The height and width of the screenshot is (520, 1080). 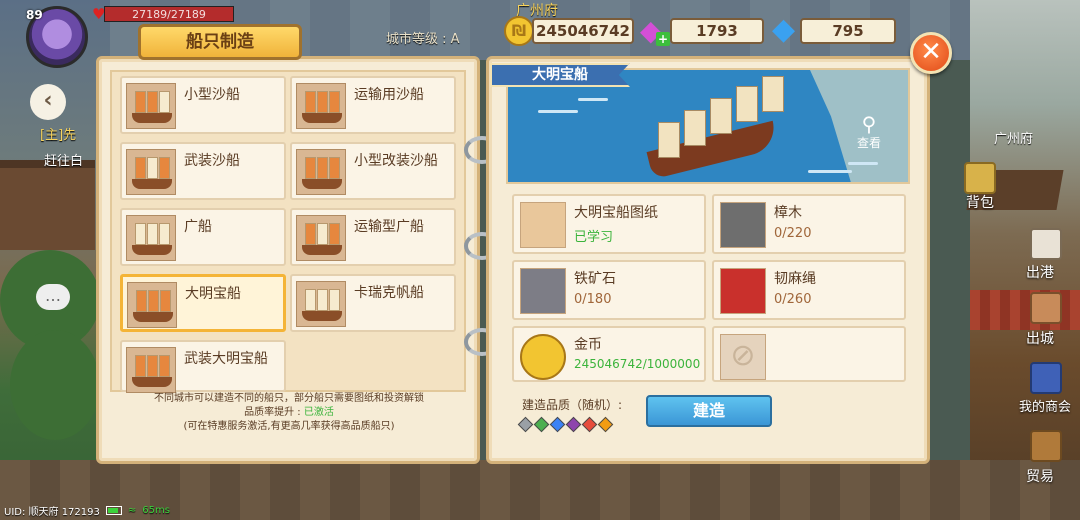 I want to click on ship-name: 运输用沙船, so click(x=389, y=95).